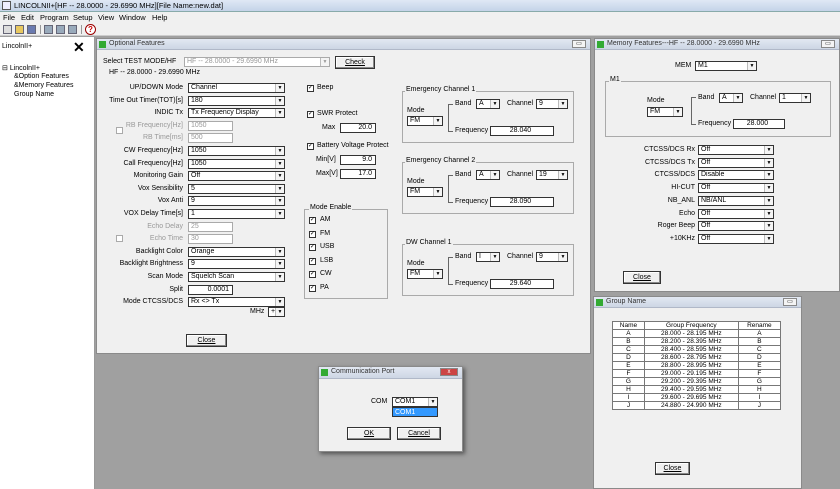 The width and height of the screenshot is (840, 489). What do you see at coordinates (19, 29) in the screenshot?
I see `open-folder-icon` at bounding box center [19, 29].